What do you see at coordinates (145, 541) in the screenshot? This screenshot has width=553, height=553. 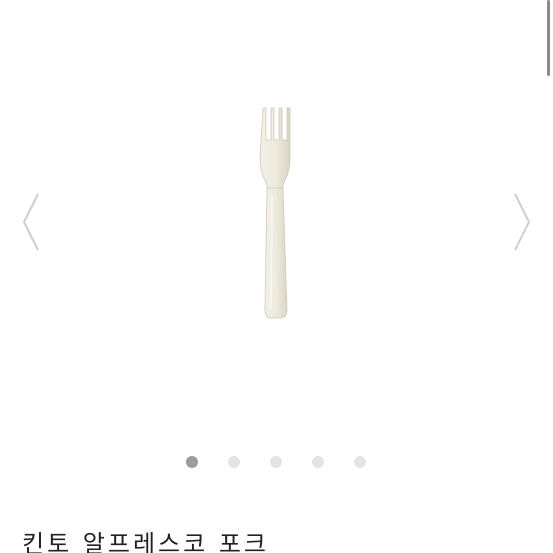 I see `product-title: 킨토 알프레스코 포크` at bounding box center [145, 541].